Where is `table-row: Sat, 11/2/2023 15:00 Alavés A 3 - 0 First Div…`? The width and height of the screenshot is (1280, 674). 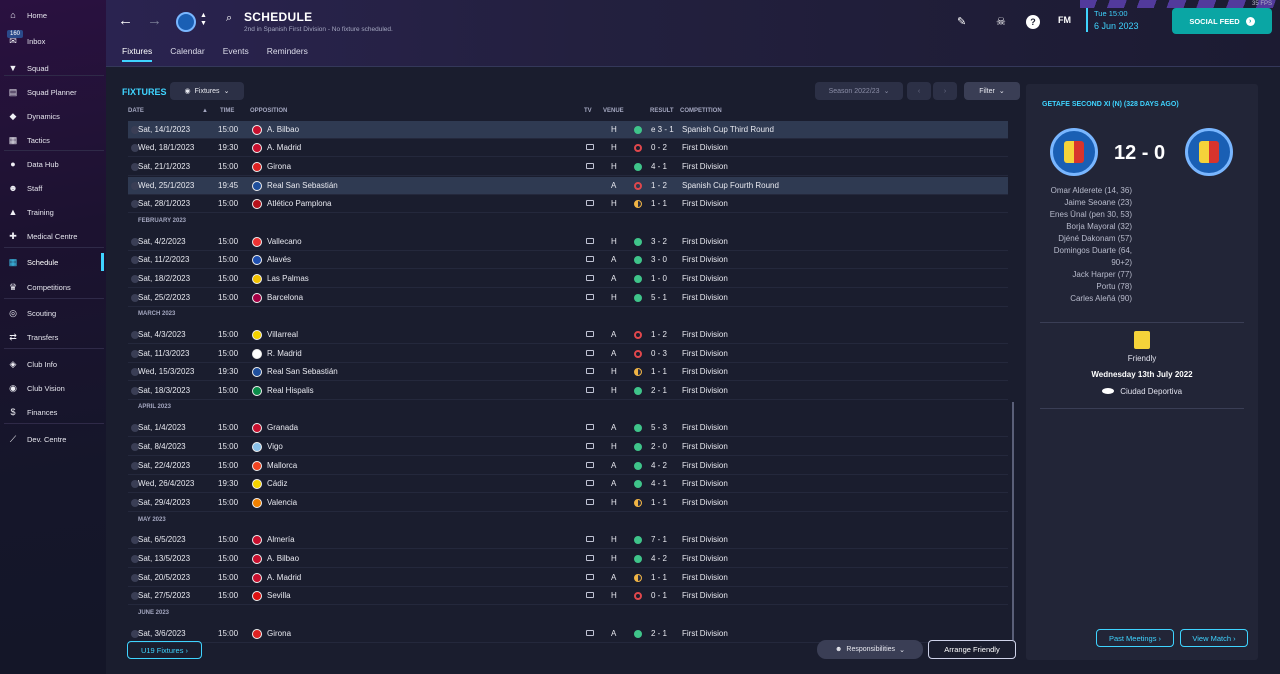
table-row: Sat, 11/2/2023 15:00 Alavés A 3 - 0 First Div… is located at coordinates (568, 260).